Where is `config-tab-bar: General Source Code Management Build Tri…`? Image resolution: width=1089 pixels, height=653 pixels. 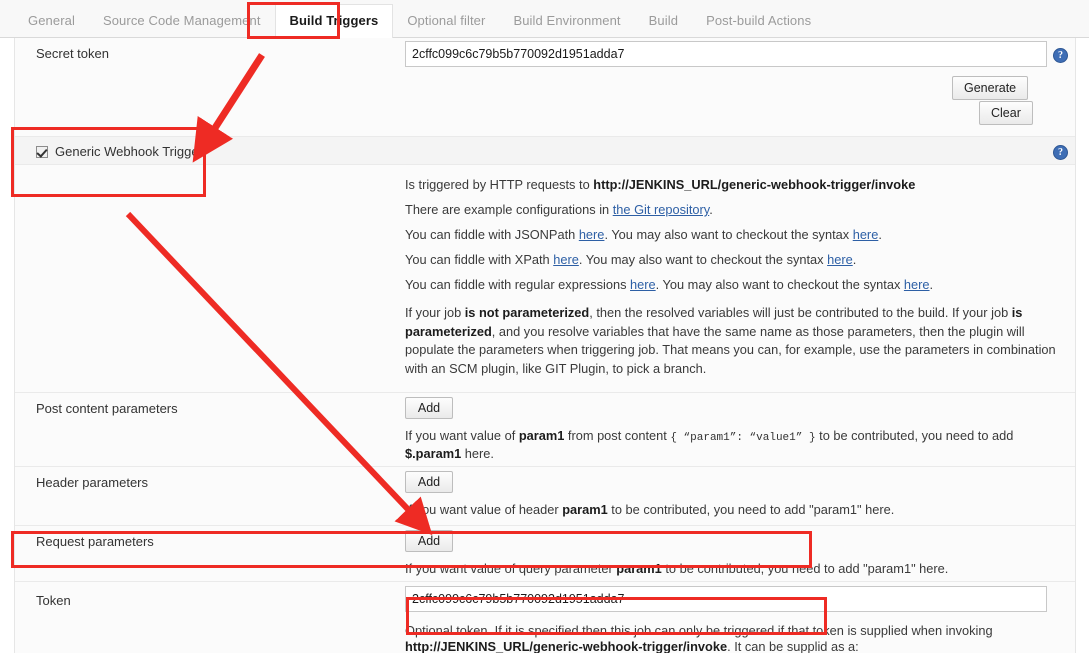 config-tab-bar: General Source Code Management Build Tri… is located at coordinates (544, 19).